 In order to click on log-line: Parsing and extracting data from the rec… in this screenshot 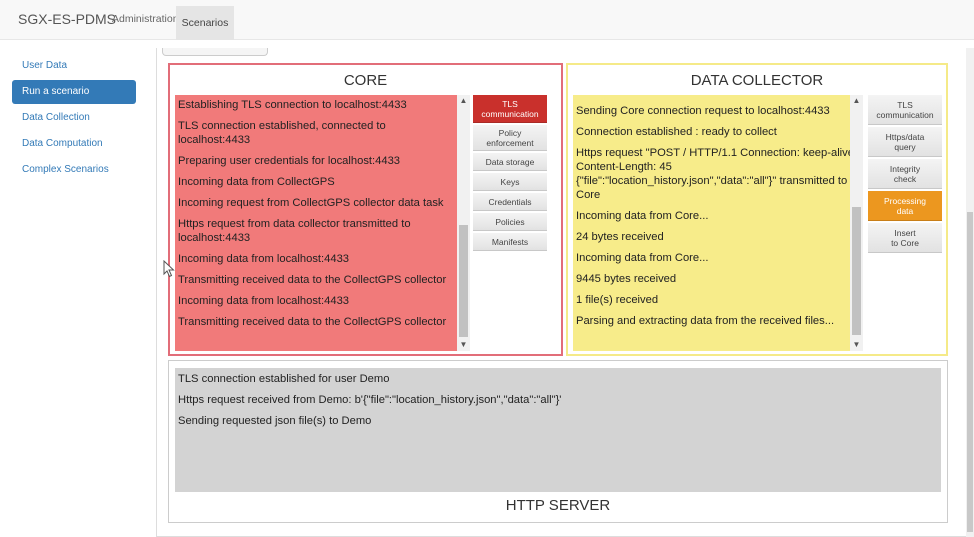, I will do `click(705, 321)`.